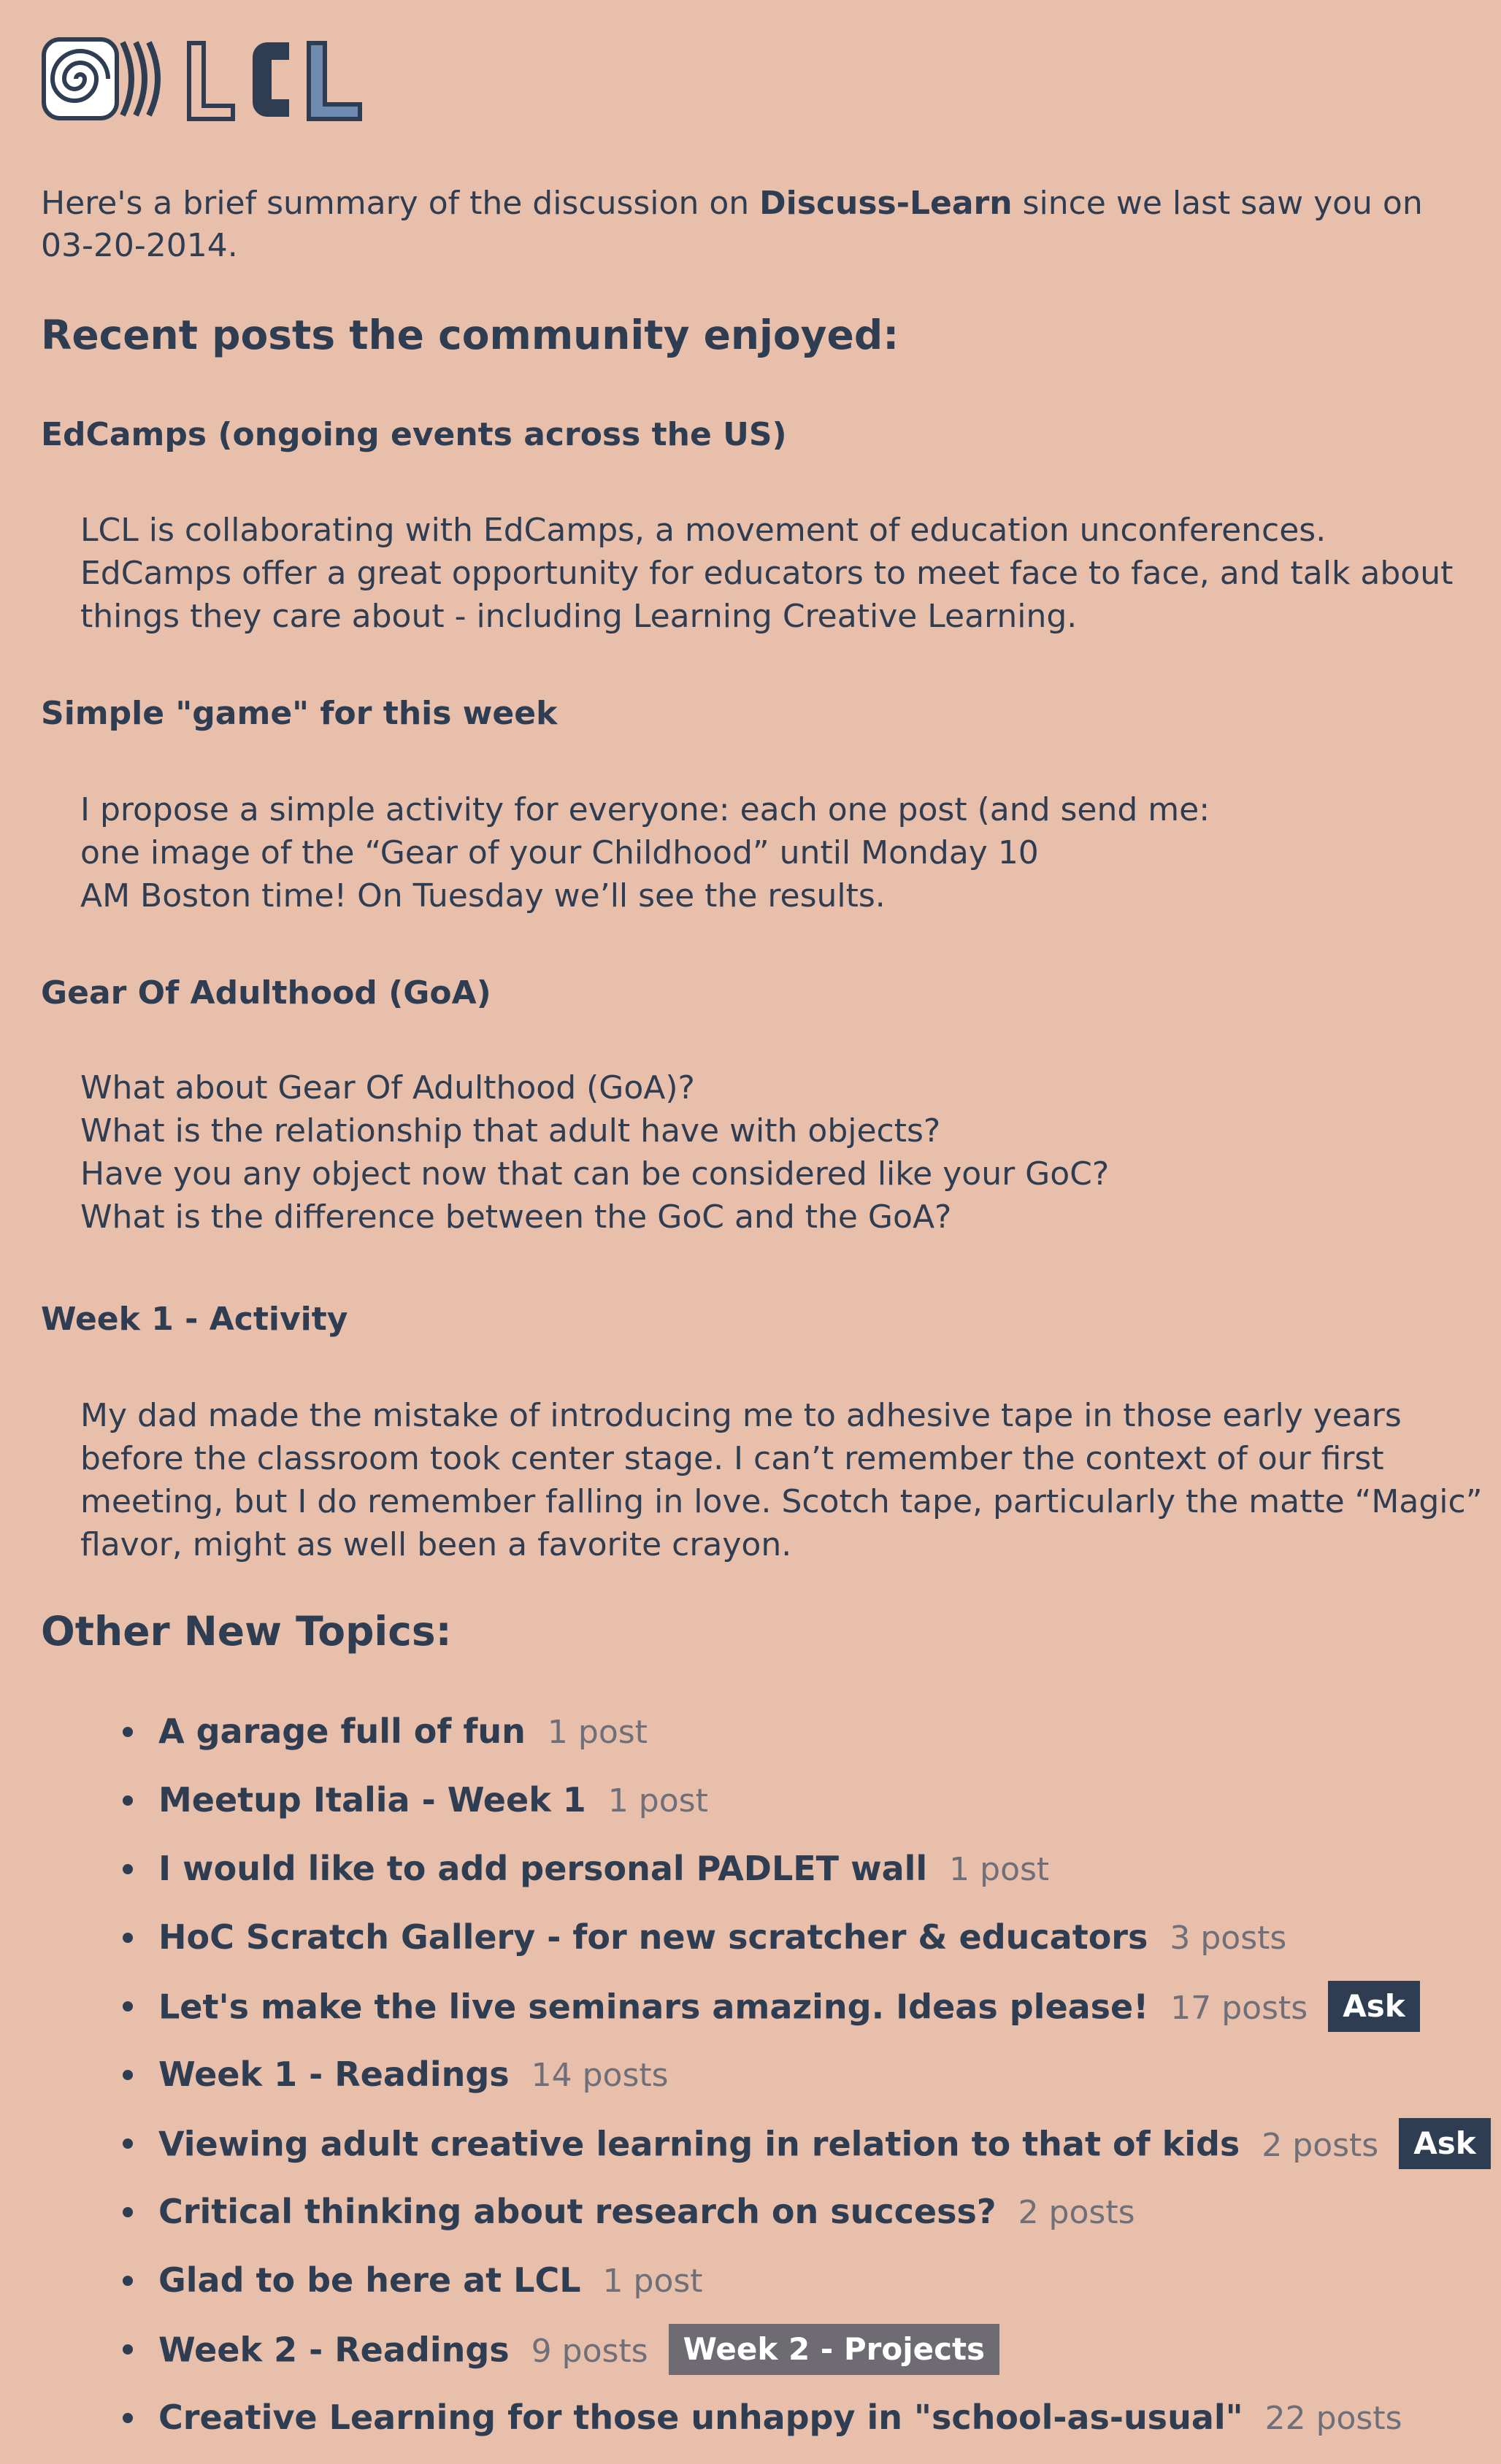  What do you see at coordinates (834, 2349) in the screenshot?
I see `category-badge: Week 2 - Projects` at bounding box center [834, 2349].